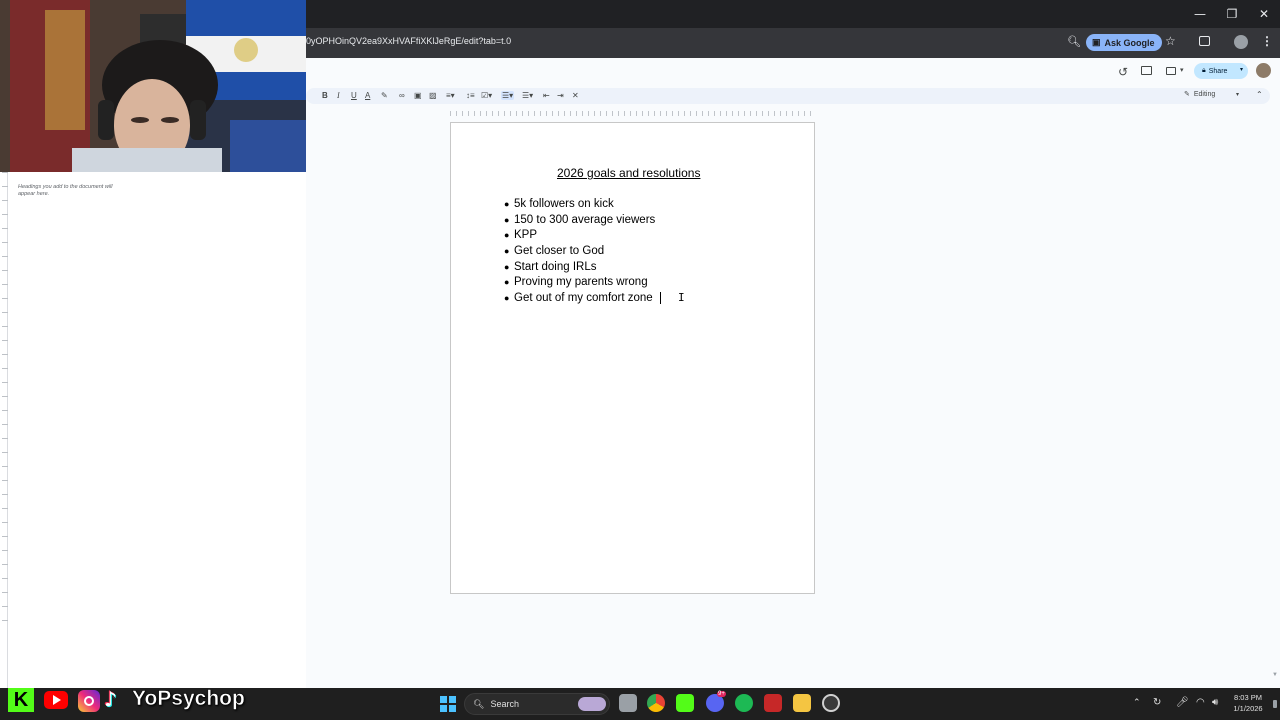 Image resolution: width=1280 pixels, height=720 pixels. I want to click on window-controls: — ❐ ✕, so click(1232, 14).